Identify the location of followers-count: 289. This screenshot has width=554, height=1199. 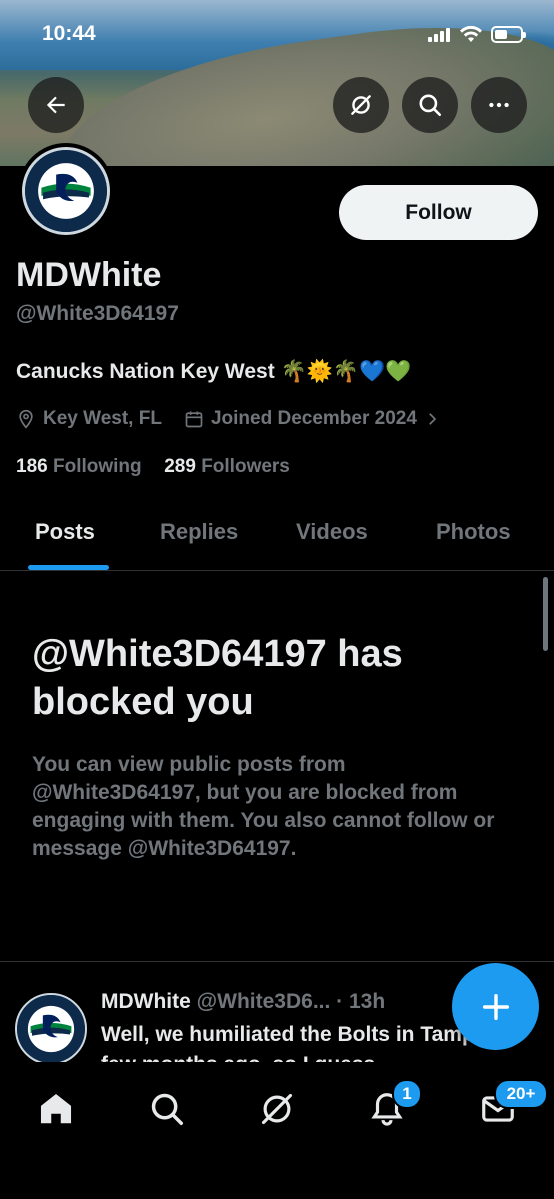
(180, 466).